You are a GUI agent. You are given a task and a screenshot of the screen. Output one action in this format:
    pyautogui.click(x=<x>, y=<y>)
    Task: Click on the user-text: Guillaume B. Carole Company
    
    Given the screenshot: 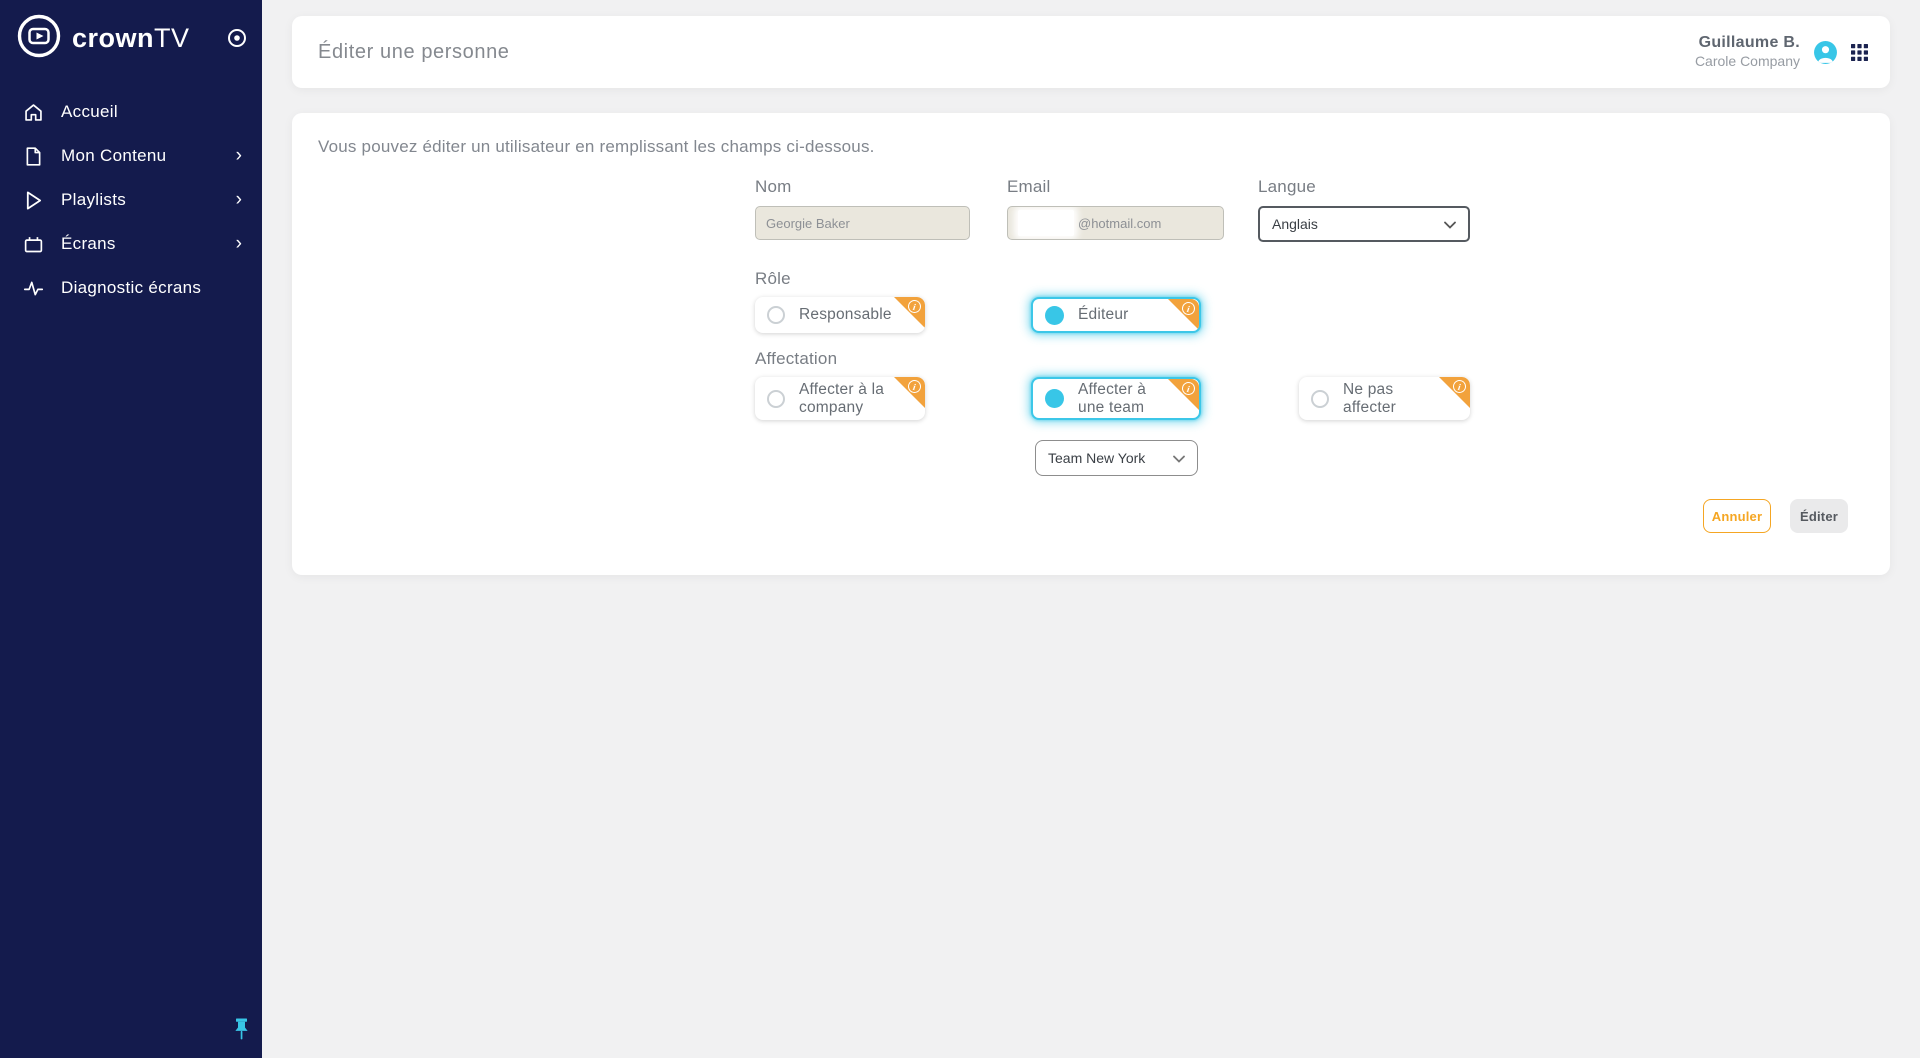 What is the action you would take?
    pyautogui.click(x=1747, y=52)
    